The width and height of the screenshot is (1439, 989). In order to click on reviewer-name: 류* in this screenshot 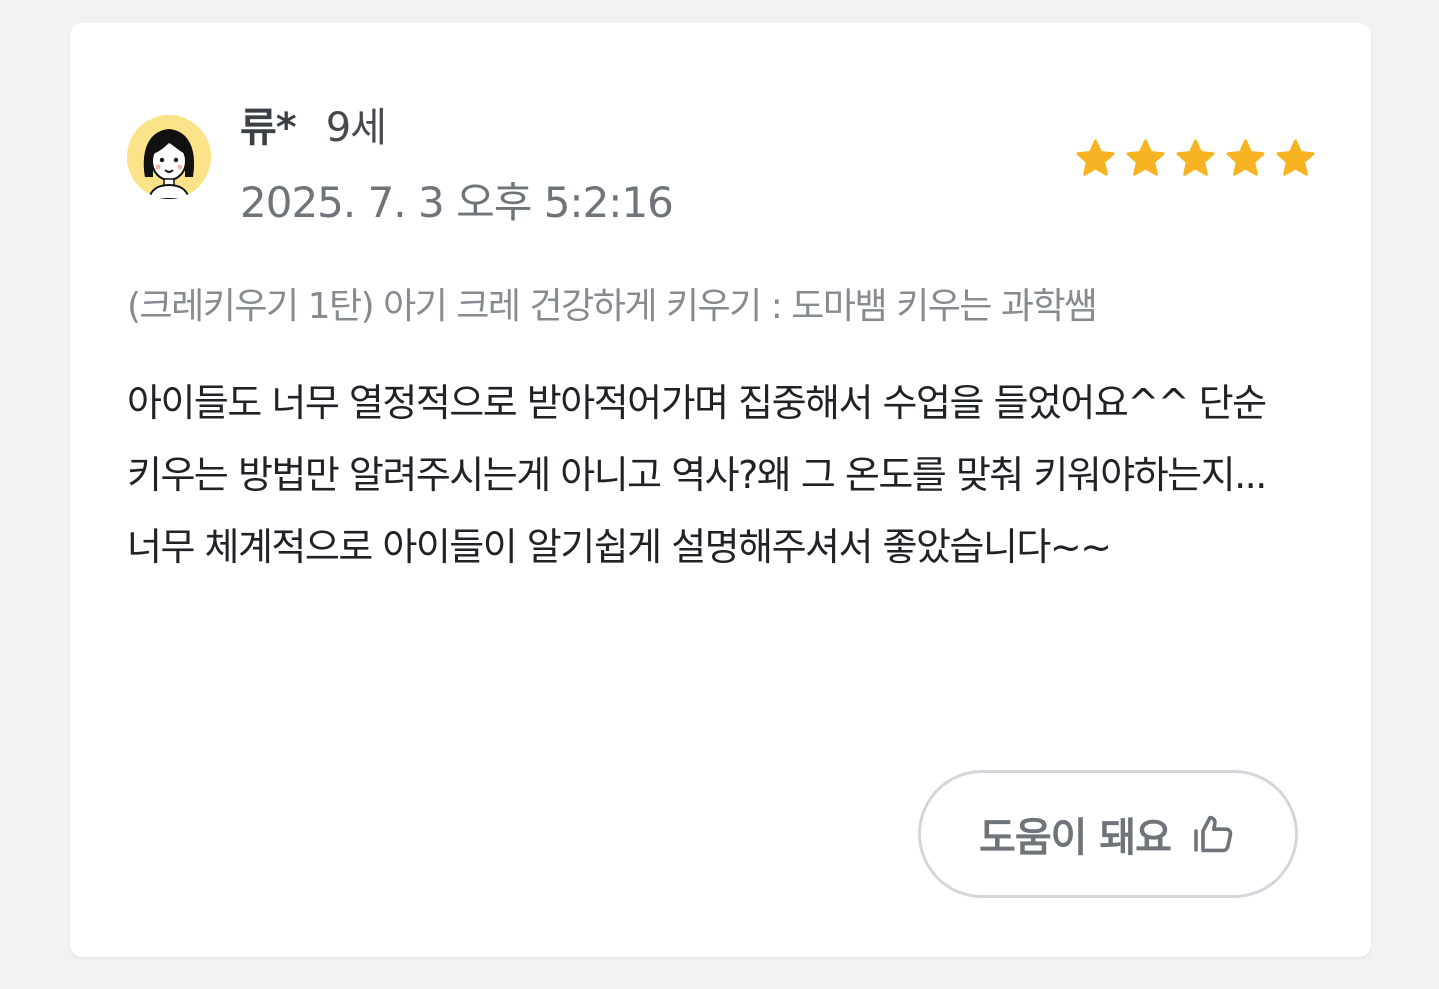, I will do `click(268, 128)`.